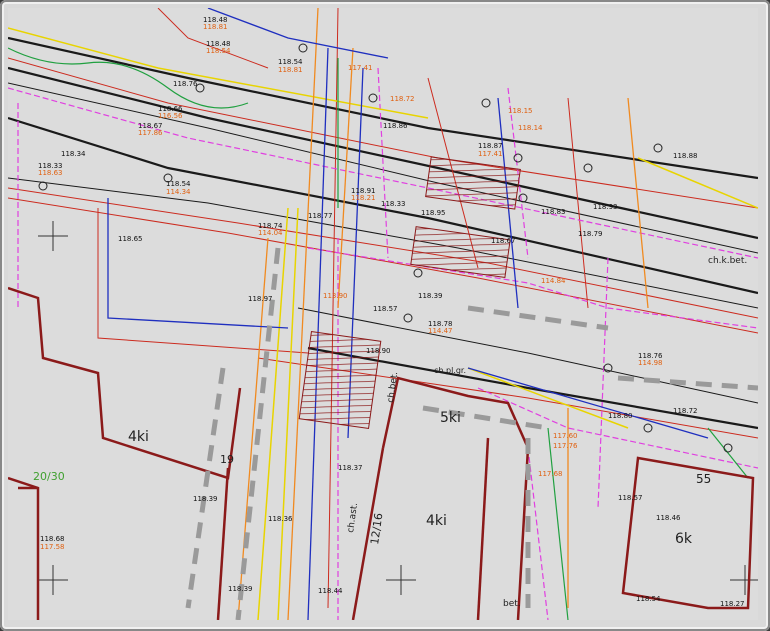 The height and width of the screenshot is (631, 770). What do you see at coordinates (590, 234) in the screenshot?
I see `svg-text: 118.79` at bounding box center [590, 234].